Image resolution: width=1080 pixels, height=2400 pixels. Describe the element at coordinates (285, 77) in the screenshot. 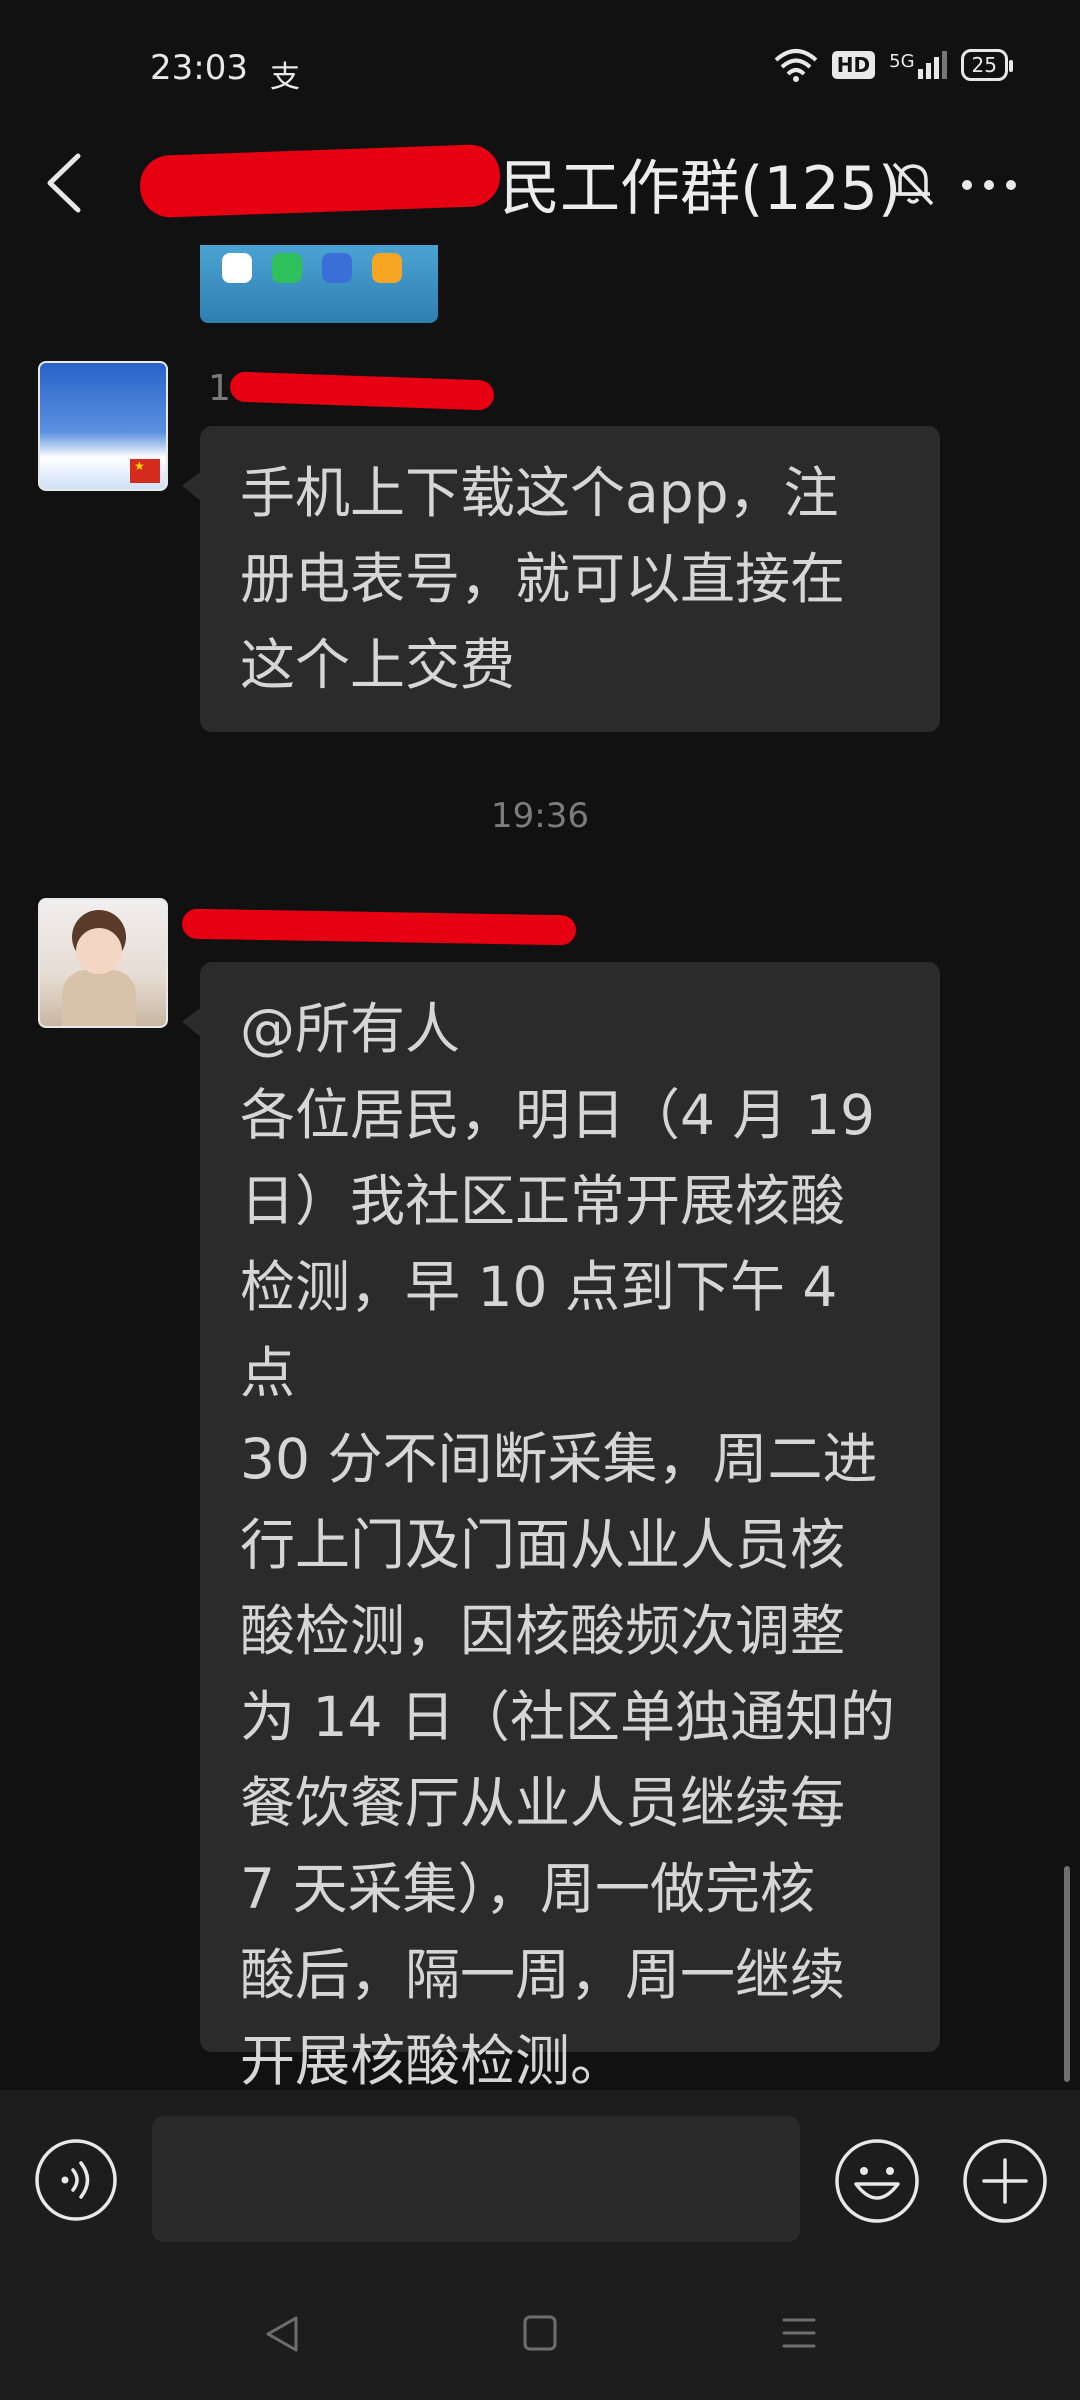

I see `alipay-icon: 支` at that location.